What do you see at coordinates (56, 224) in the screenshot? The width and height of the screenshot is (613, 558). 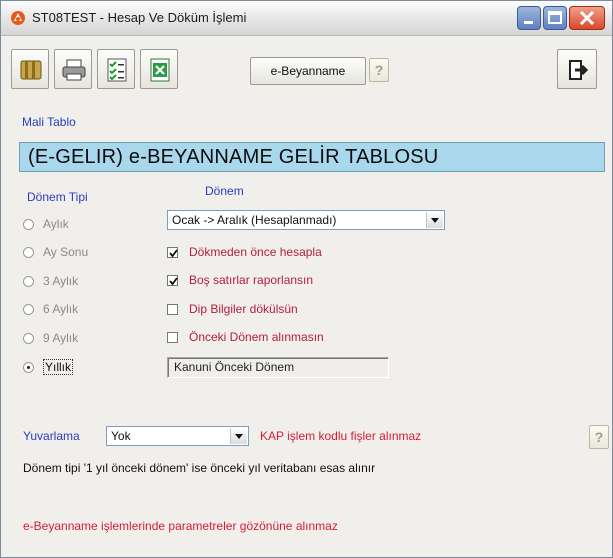 I see `radio-label: Aylık` at bounding box center [56, 224].